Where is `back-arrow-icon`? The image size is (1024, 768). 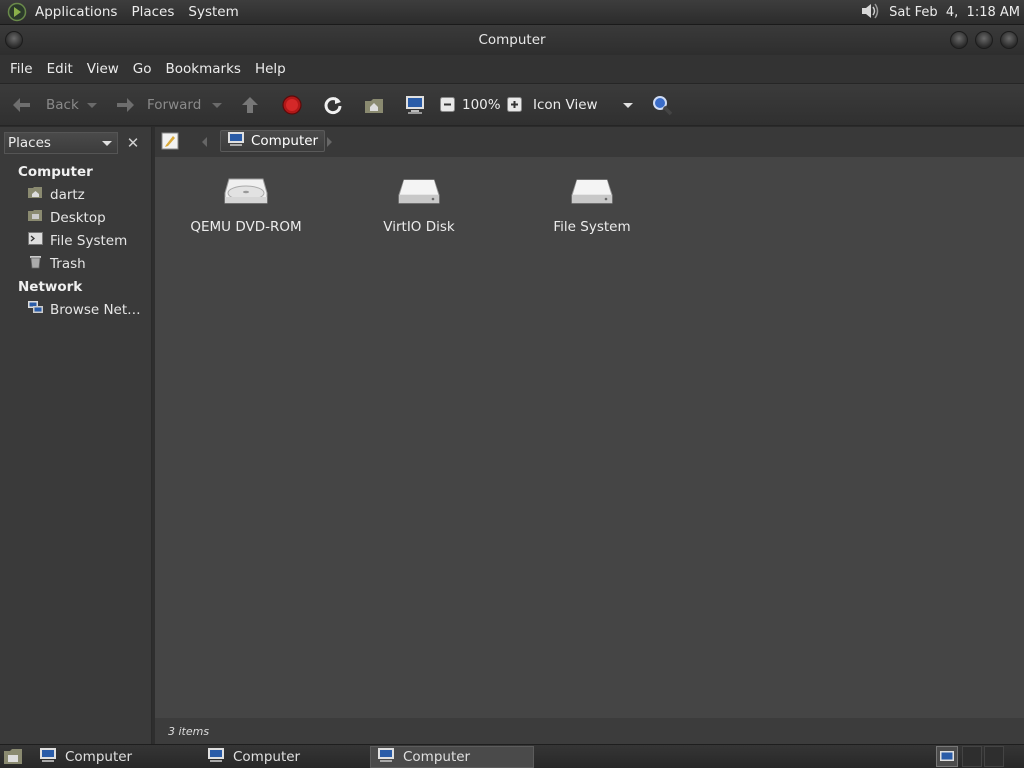
back-arrow-icon is located at coordinates (22, 105).